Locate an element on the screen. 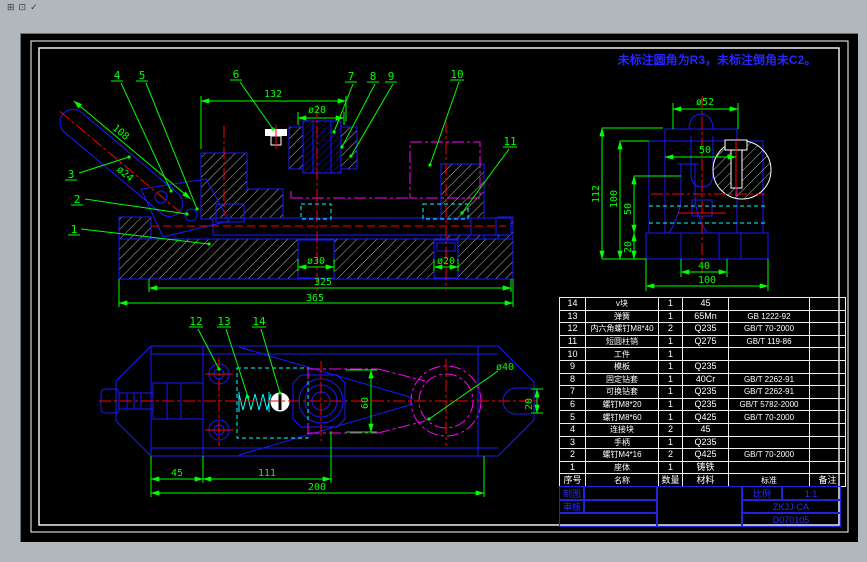 The width and height of the screenshot is (867, 562). bom-row: 5 螺钉M8*60 1 Q425 GB/T 70-2000 is located at coordinates (702, 417).